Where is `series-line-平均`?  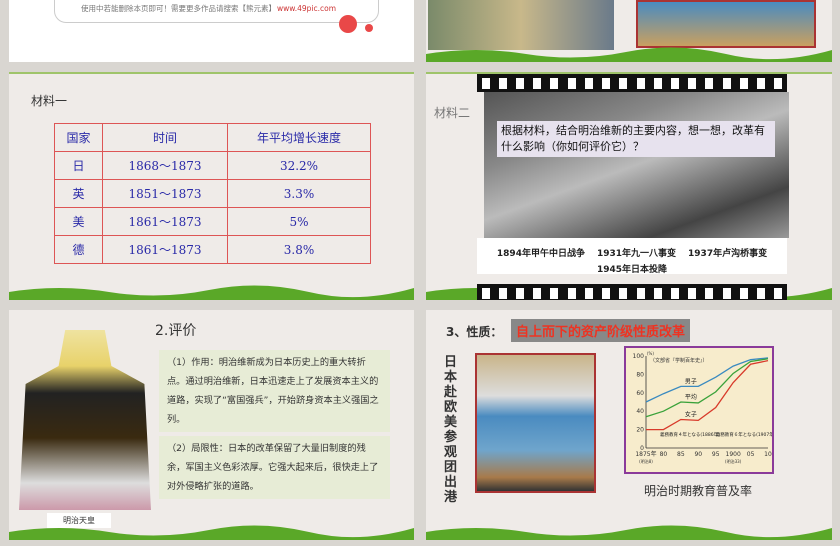
series-line-平均 is located at coordinates (707, 388).